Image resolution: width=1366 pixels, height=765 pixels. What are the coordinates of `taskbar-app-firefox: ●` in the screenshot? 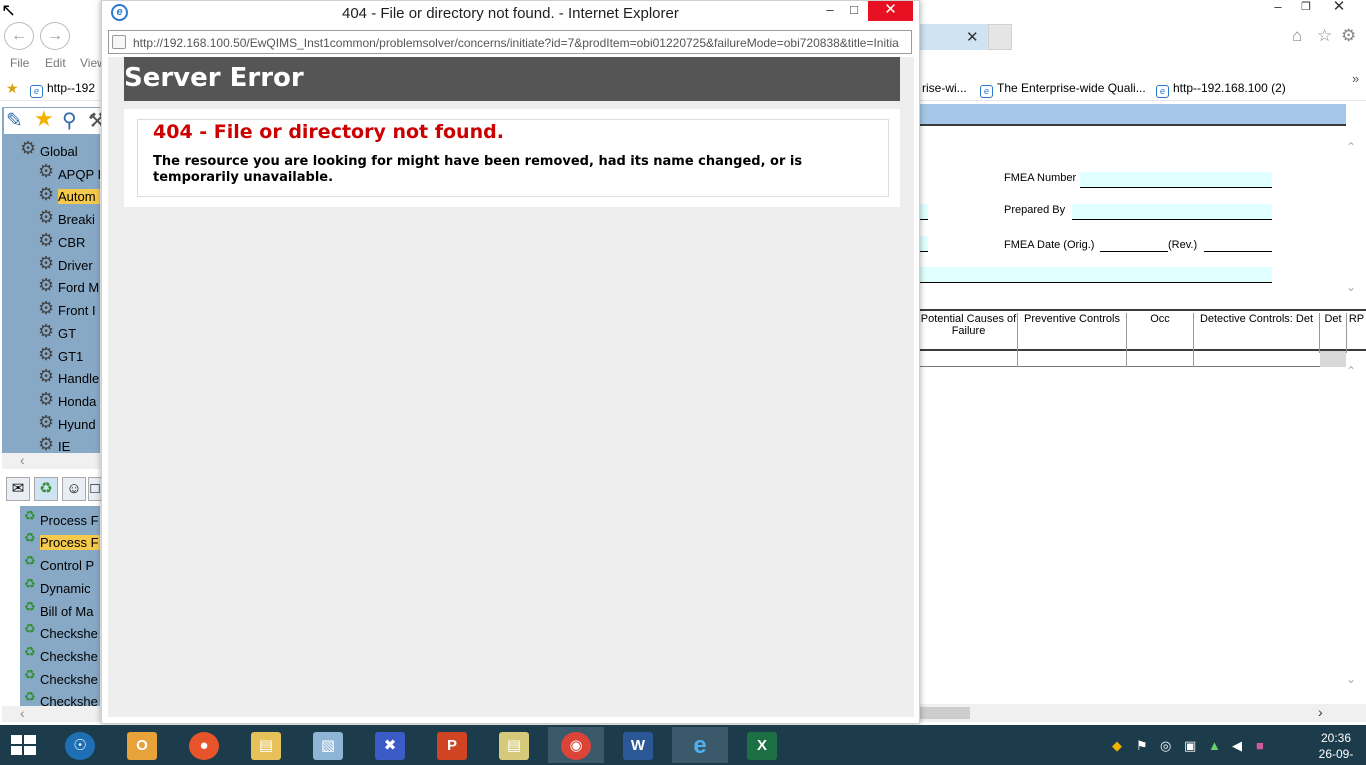 It's located at (204, 745).